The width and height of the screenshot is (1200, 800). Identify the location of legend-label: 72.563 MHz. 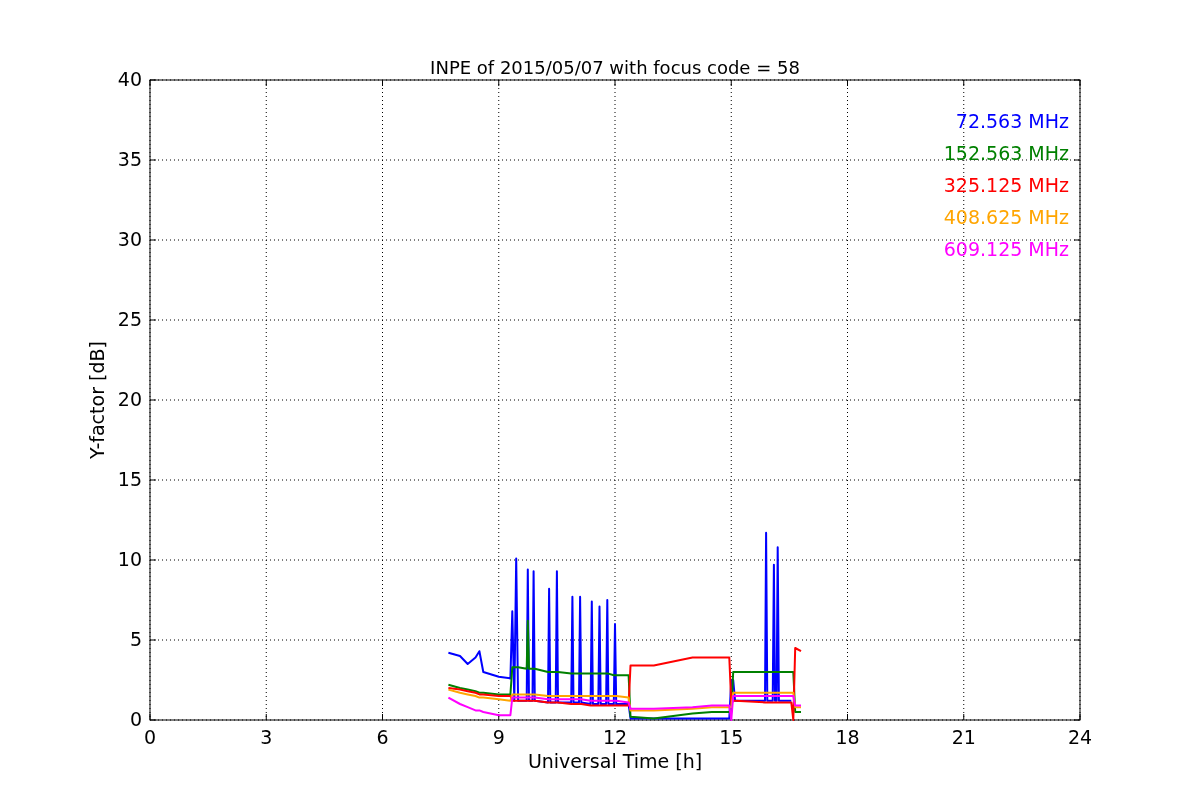
(1012, 121).